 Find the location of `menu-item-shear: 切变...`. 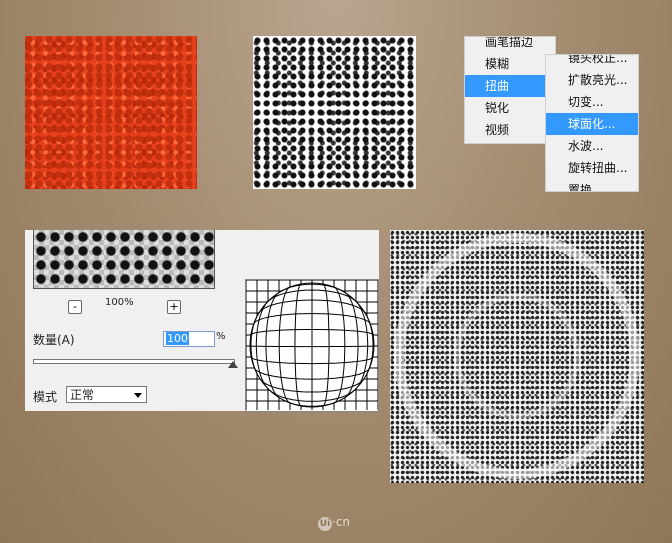

menu-item-shear: 切变... is located at coordinates (592, 102).